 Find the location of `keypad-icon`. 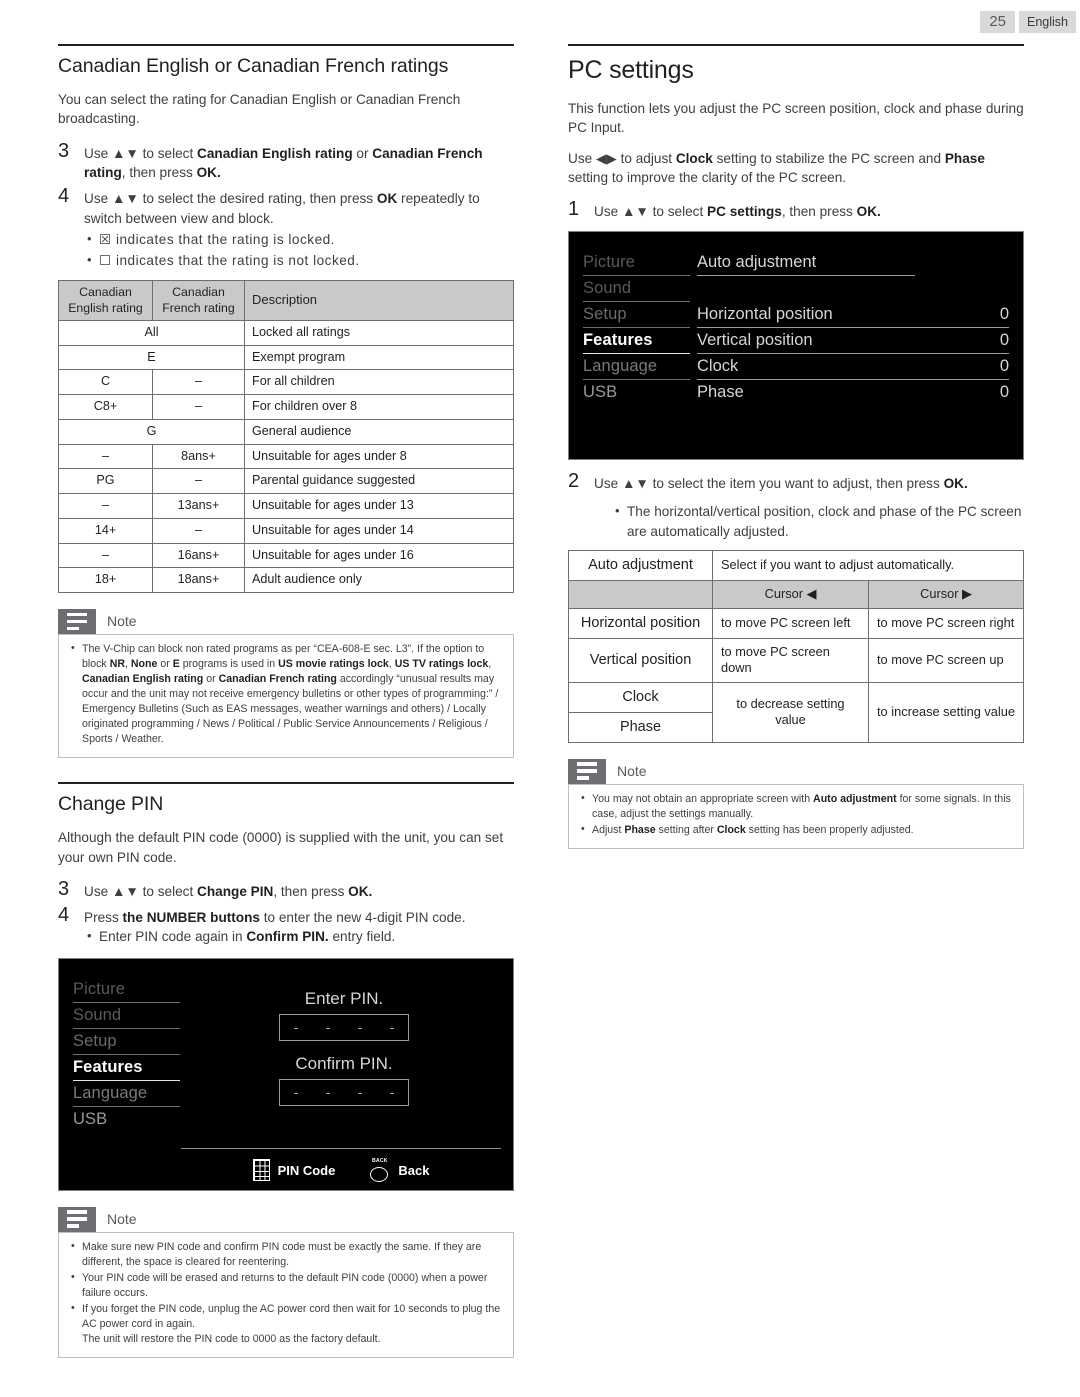

keypad-icon is located at coordinates (261, 1170).